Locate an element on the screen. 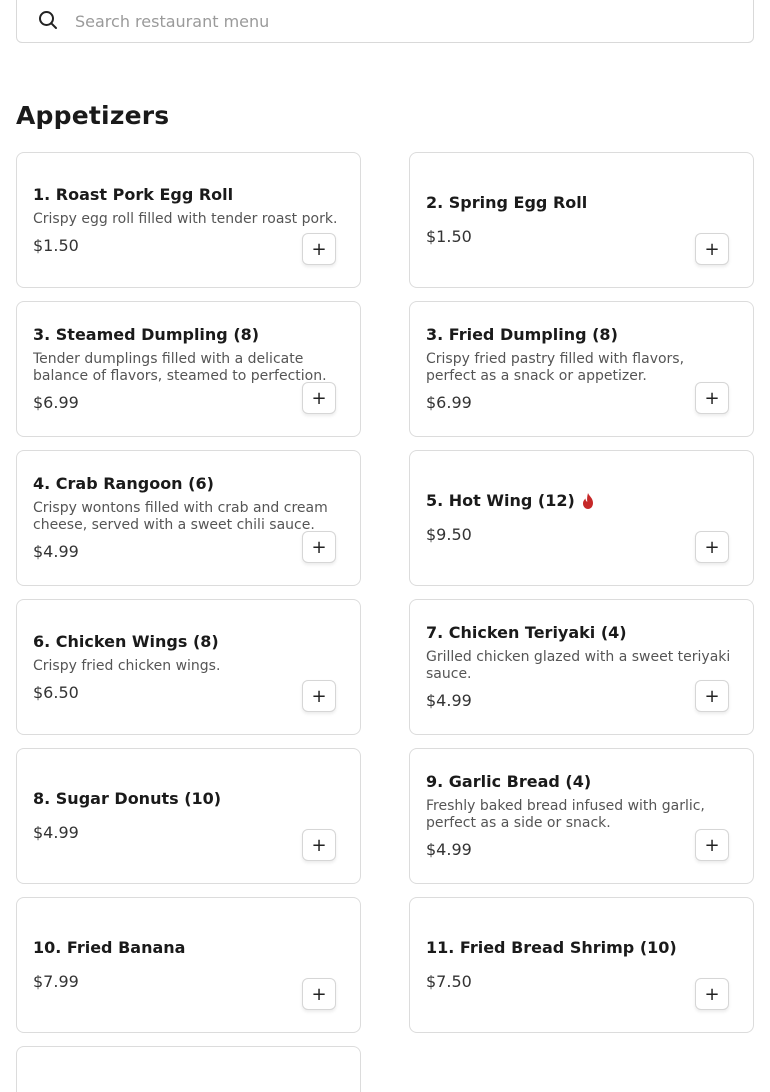  menu-item-name-text: 7. Chicken Teriyaki (4) is located at coordinates (526, 632).